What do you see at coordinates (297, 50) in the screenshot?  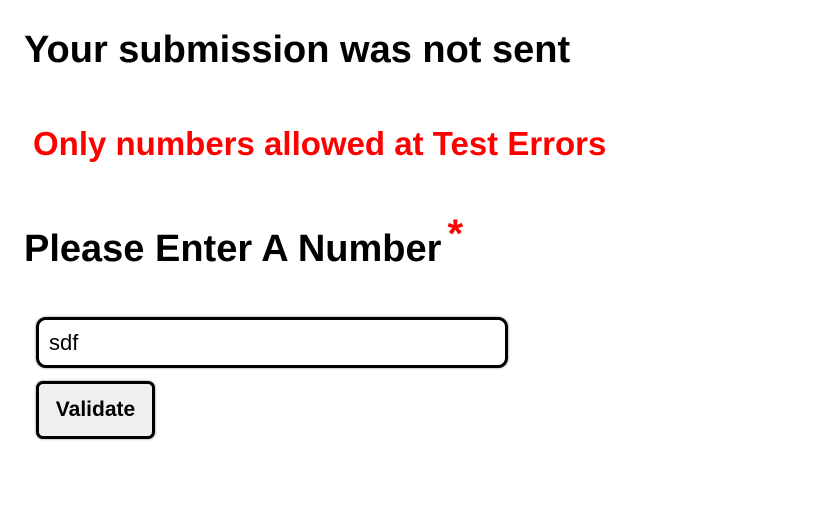 I see `page-title: Your submission was not sent` at bounding box center [297, 50].